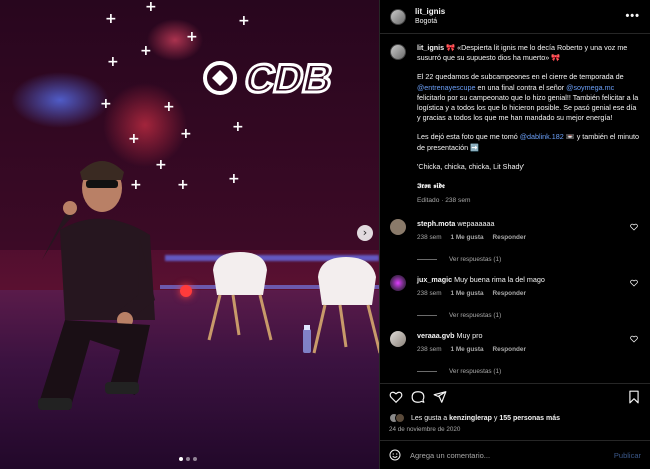 The width and height of the screenshot is (650, 469). Describe the element at coordinates (434, 279) in the screenshot. I see `commenter-username: jux_magic` at that location.